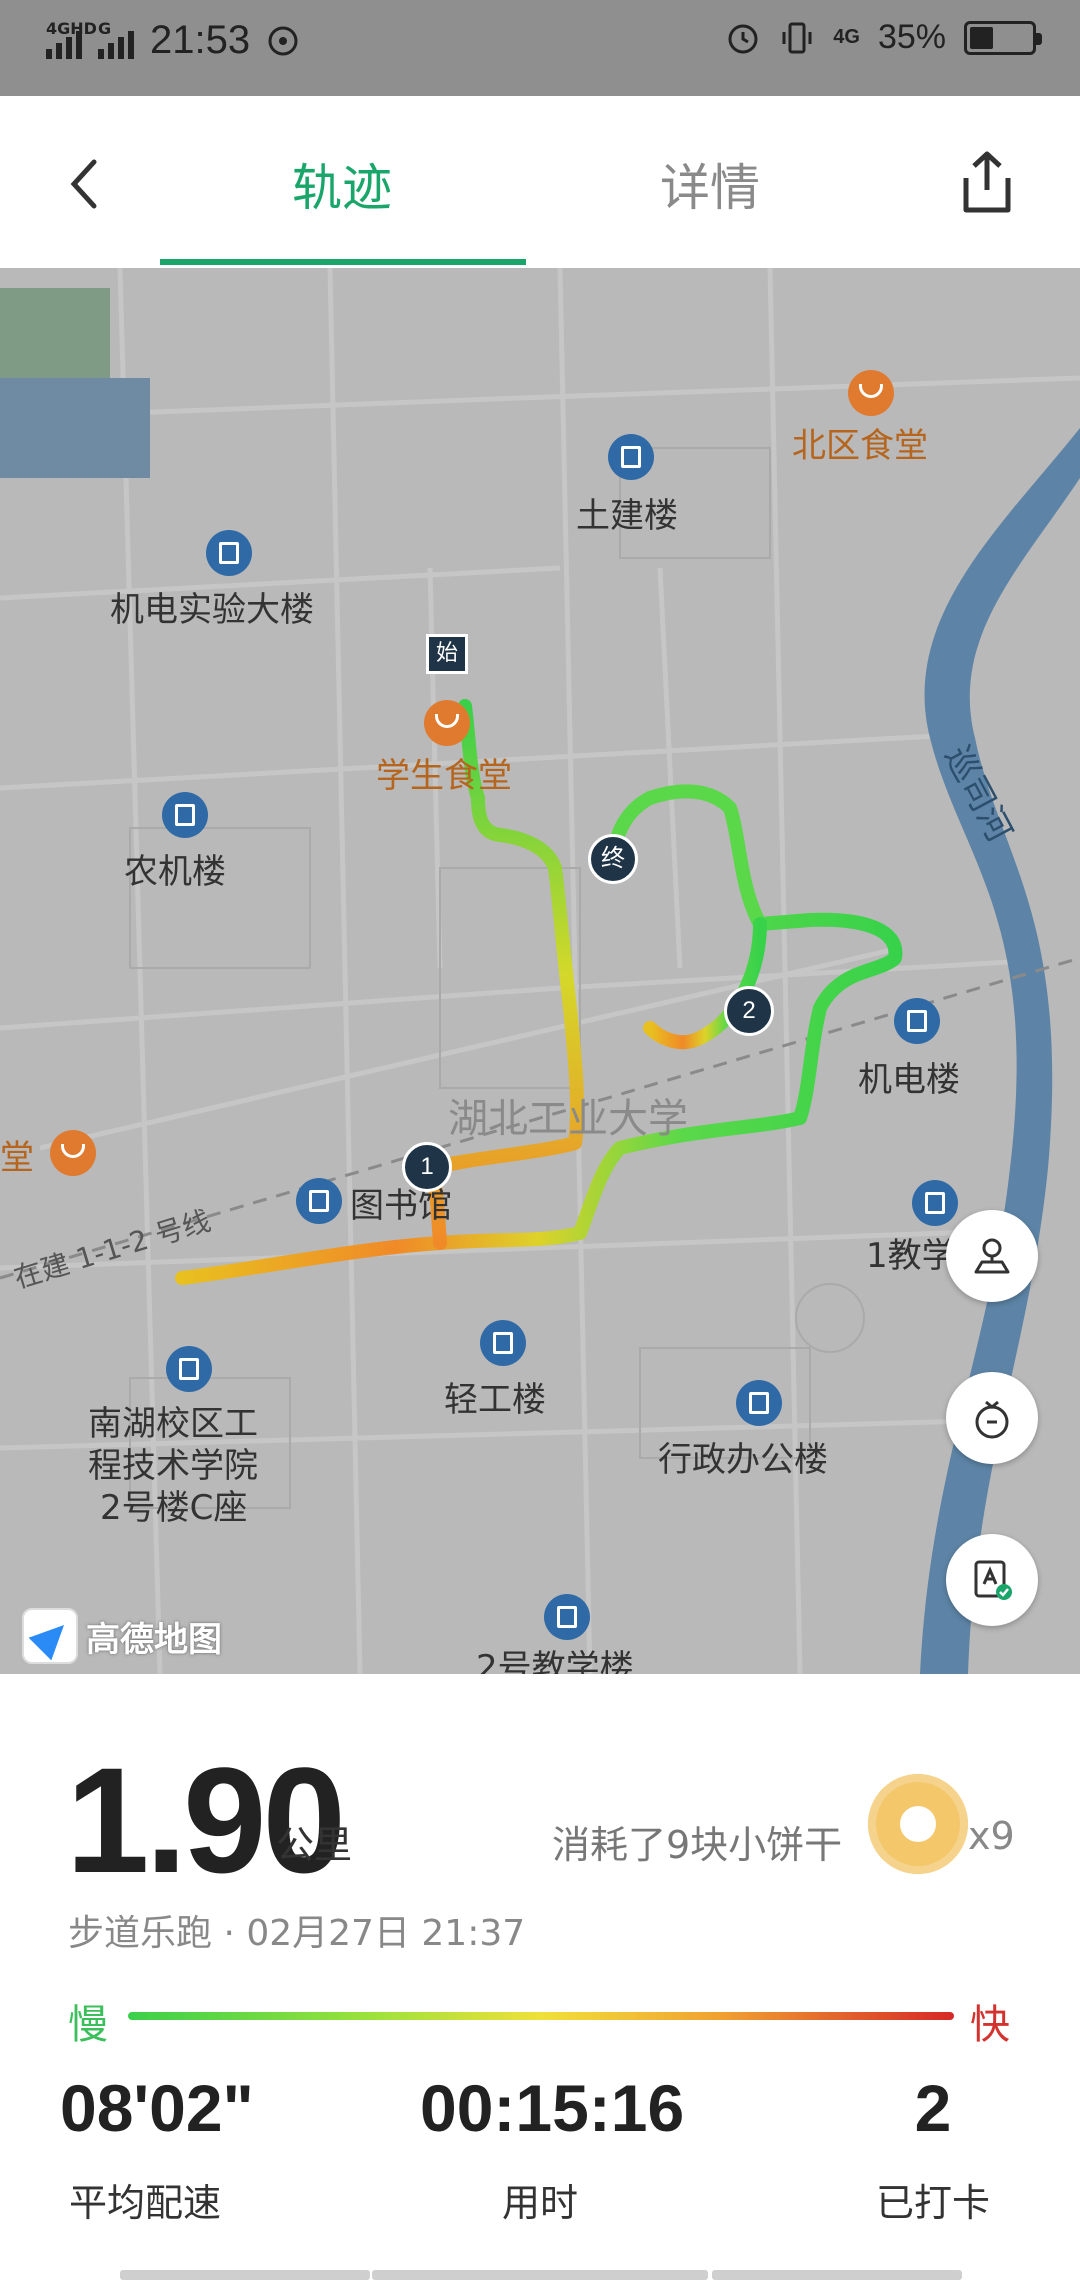 Image resolution: width=1080 pixels, height=2280 pixels. What do you see at coordinates (173, 1504) in the screenshot?
I see `poi-nanhu-line-3: 2号楼C座` at bounding box center [173, 1504].